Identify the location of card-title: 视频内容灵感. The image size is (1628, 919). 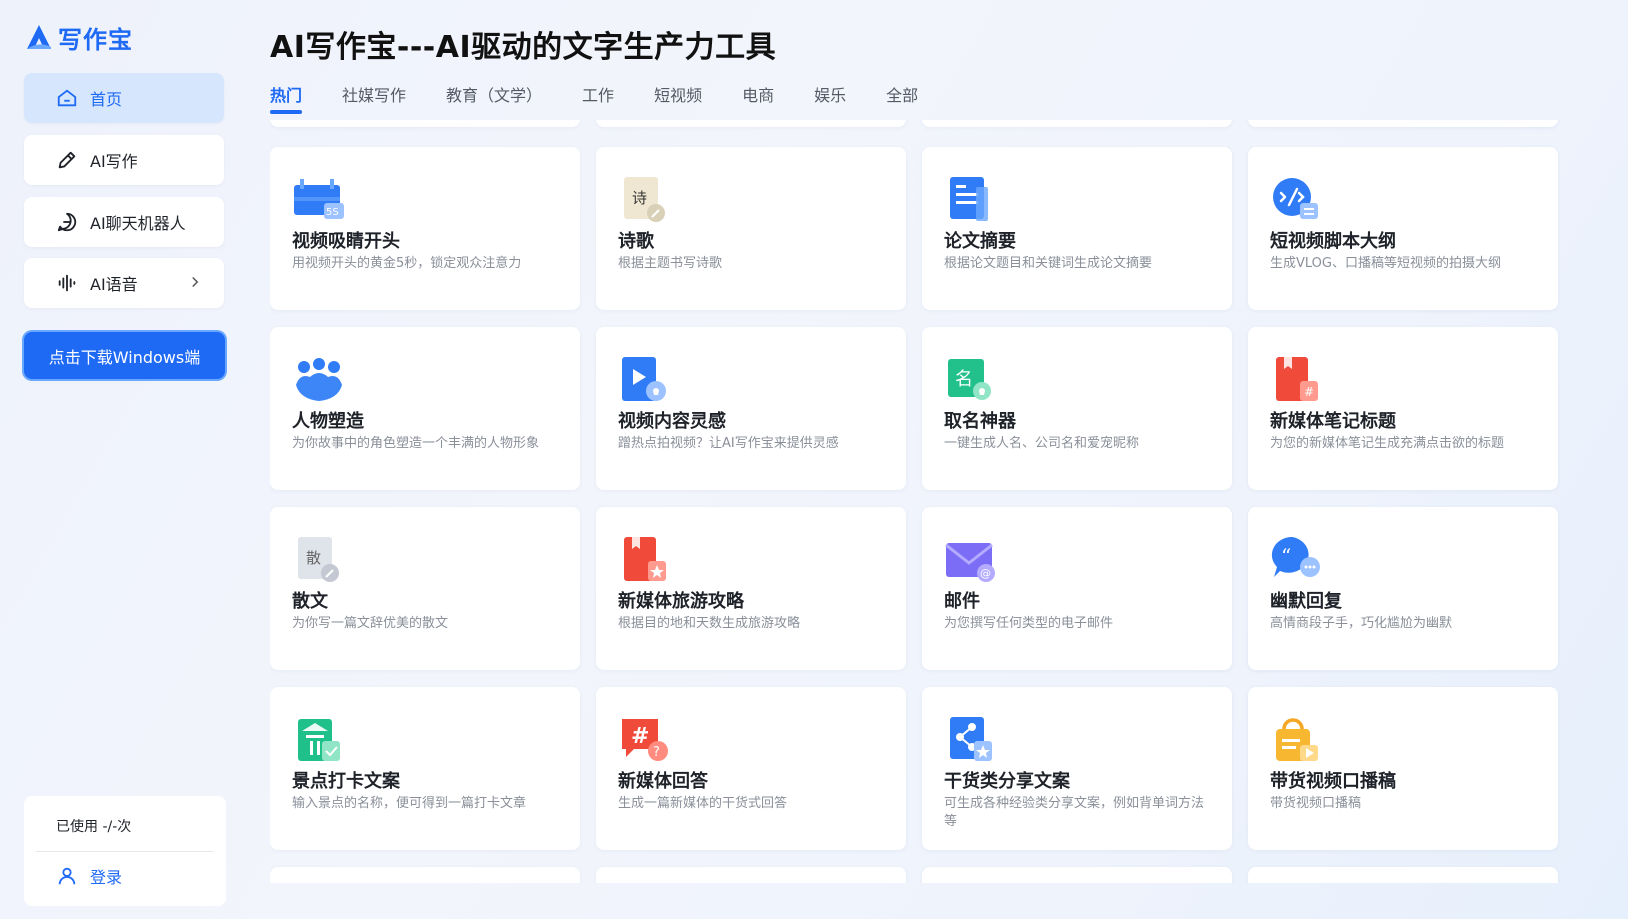
(672, 421).